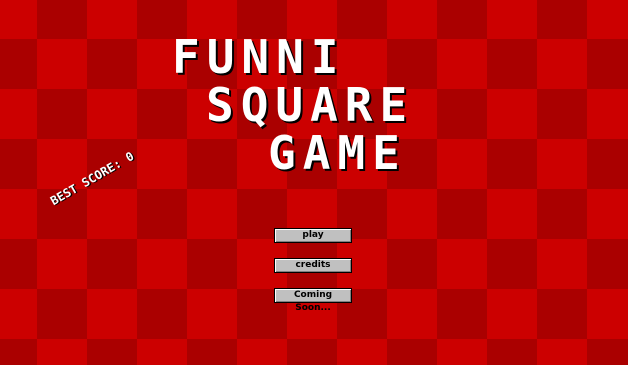 This screenshot has height=365, width=628. I want to click on game-title-line-3: GAME, so click(337, 153).